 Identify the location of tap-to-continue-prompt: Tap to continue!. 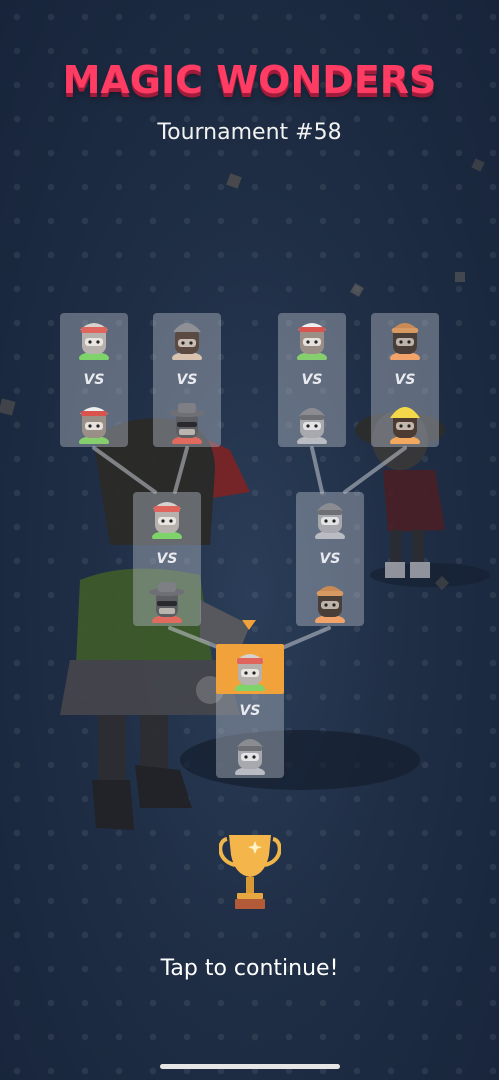
(249, 968).